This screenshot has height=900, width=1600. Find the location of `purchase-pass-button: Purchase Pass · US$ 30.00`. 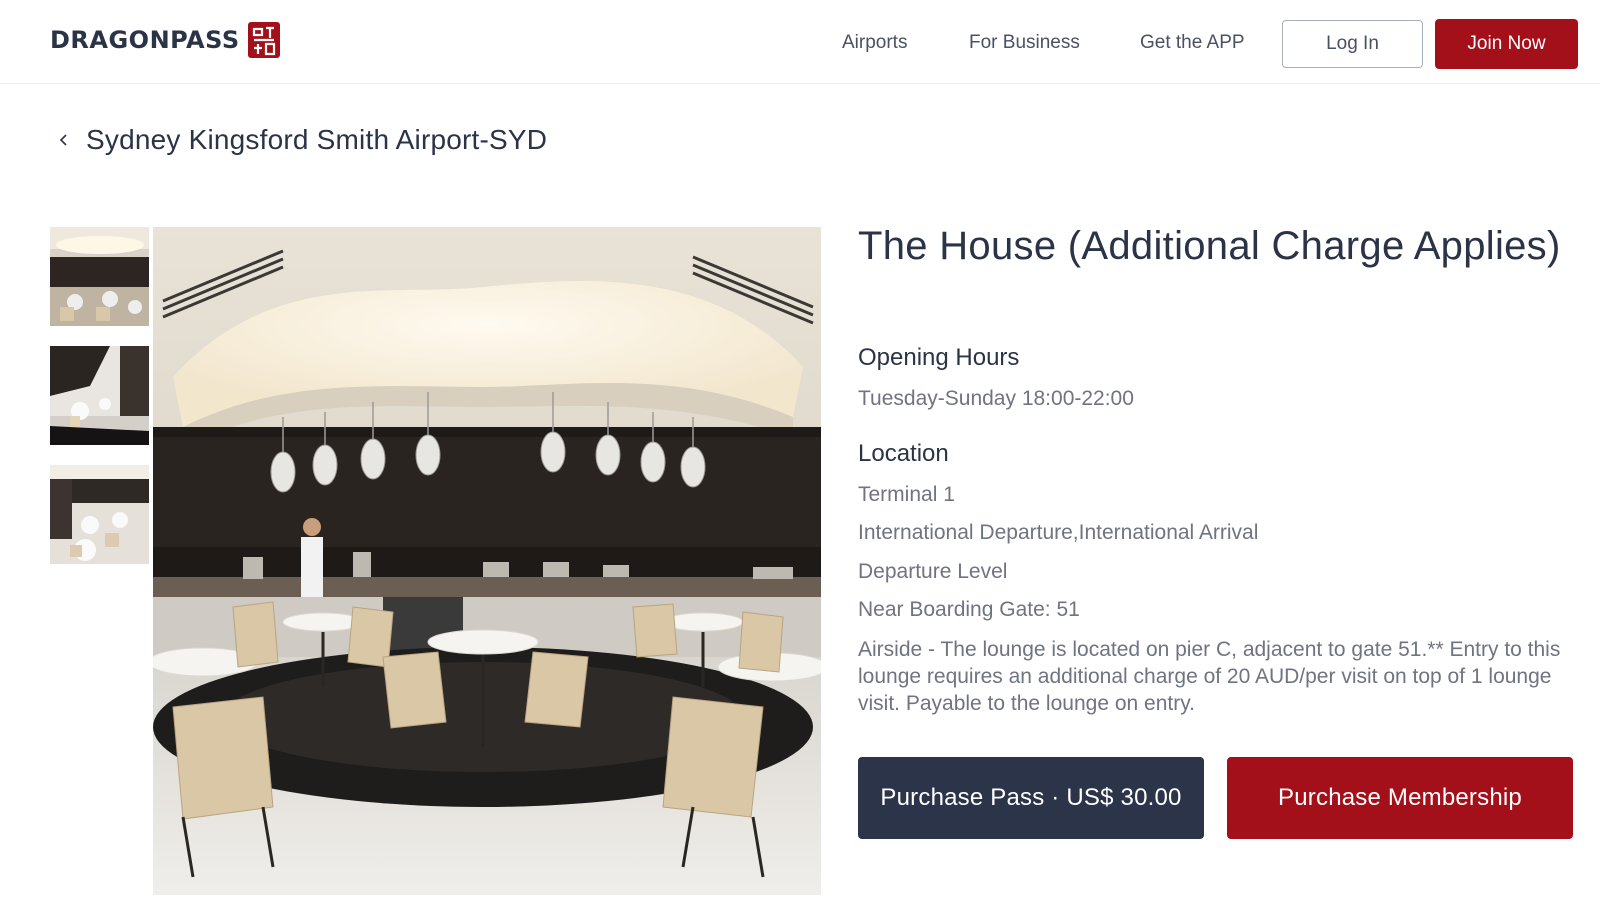

purchase-pass-button: Purchase Pass · US$ 30.00 is located at coordinates (1031, 798).